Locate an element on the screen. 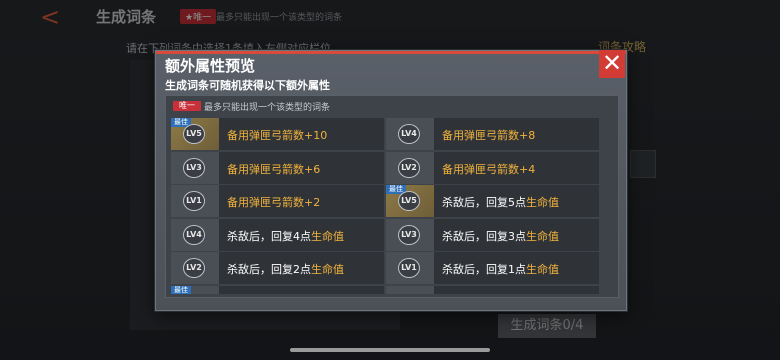 Image resolution: width=780 pixels, height=360 pixels. attribute-text: 备用弹匣弓箭数+8 is located at coordinates (488, 135).